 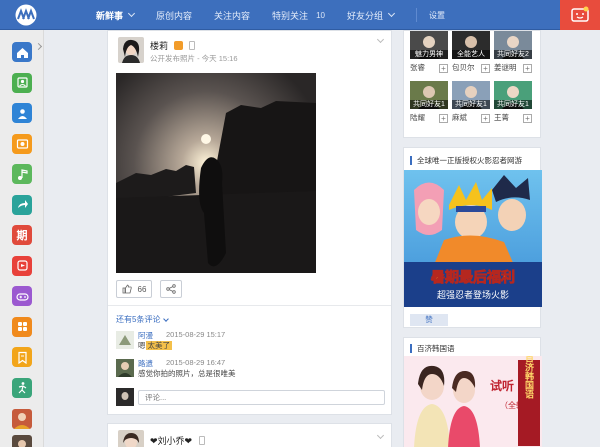 I want to click on rail-button-gamepad, so click(x=22, y=296).